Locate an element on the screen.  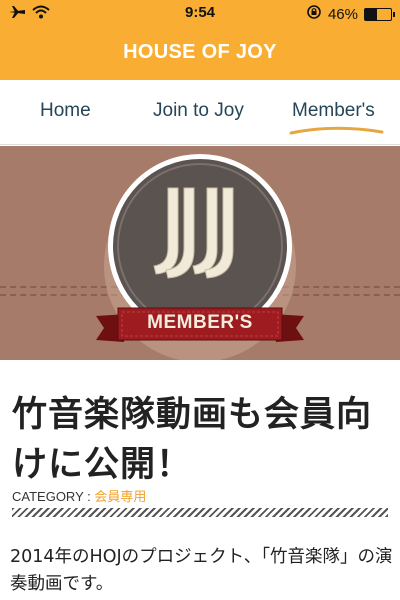
article-title: 竹音楽隊動画も会員向けに公開！ is located at coordinates (192, 440).